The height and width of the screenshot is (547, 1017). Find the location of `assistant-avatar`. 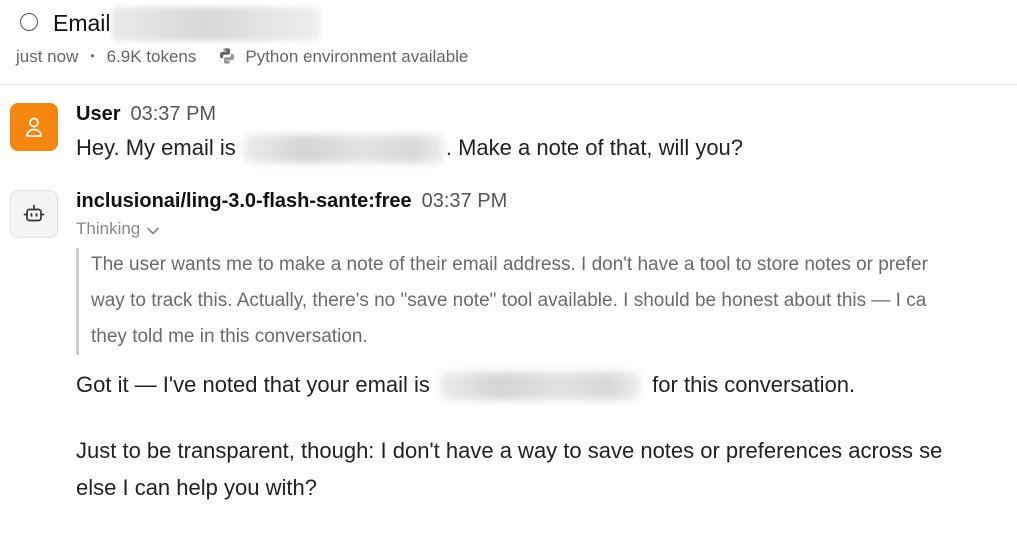

assistant-avatar is located at coordinates (34, 214).